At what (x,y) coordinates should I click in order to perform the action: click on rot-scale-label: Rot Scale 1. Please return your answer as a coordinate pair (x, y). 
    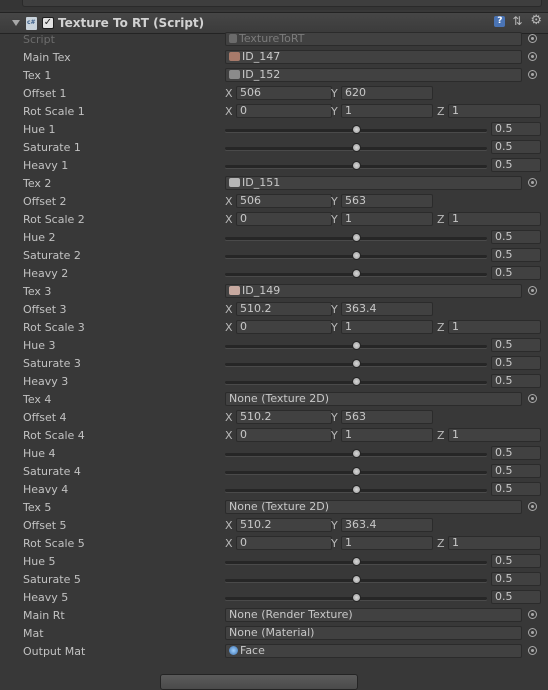
    Looking at the image, I should click on (54, 111).